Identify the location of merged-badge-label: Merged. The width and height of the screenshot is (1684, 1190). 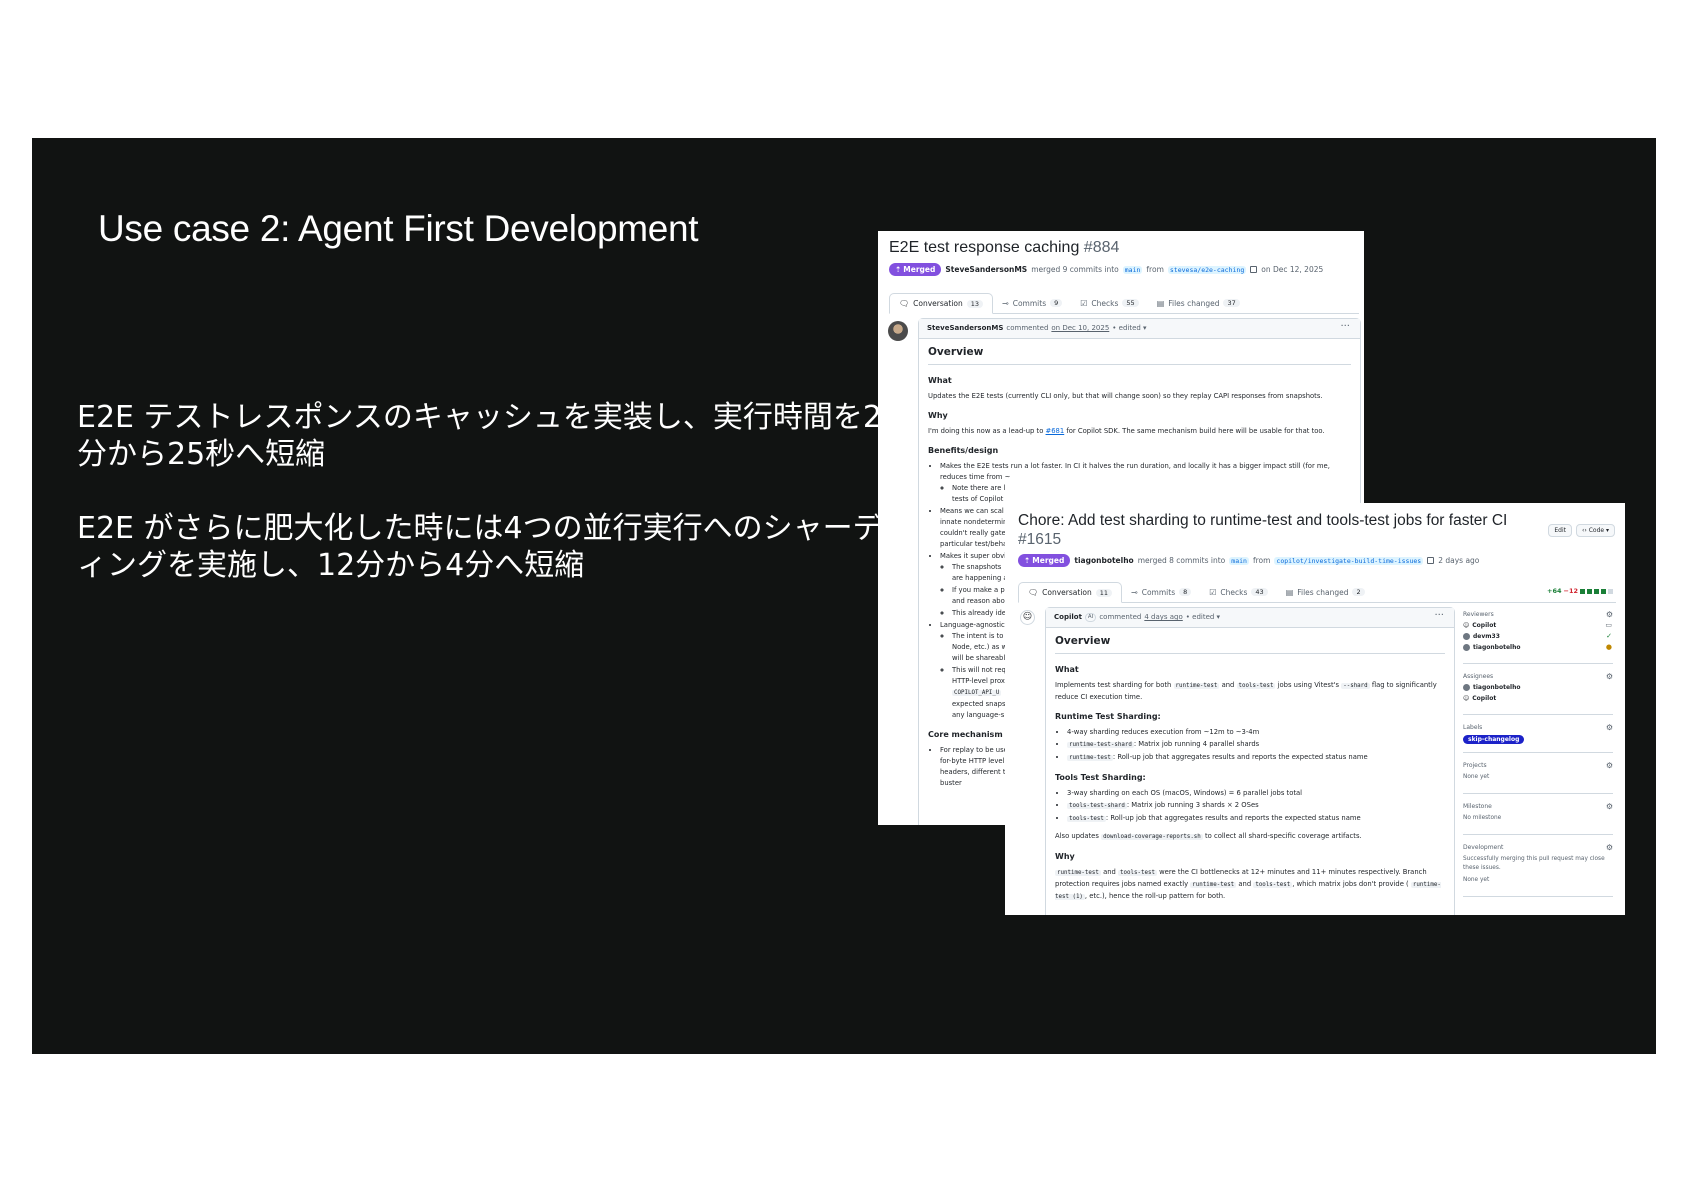
(1048, 560).